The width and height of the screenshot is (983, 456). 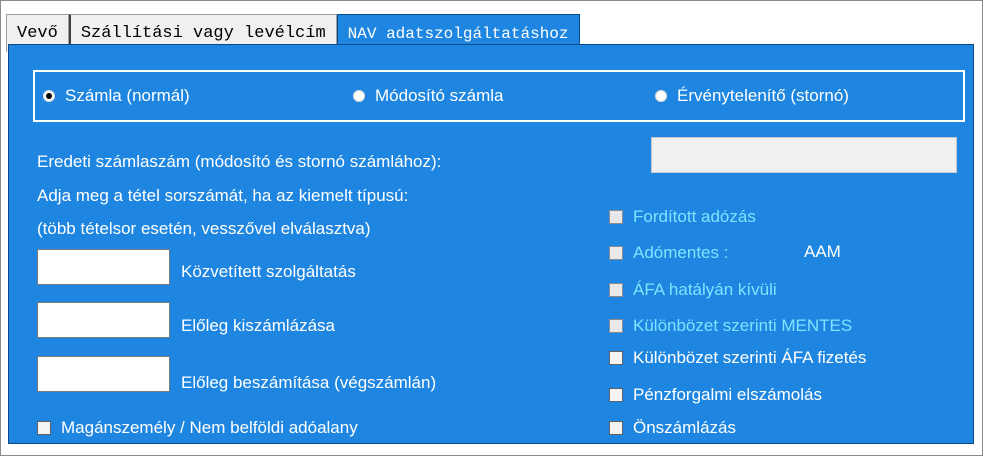 I want to click on radio-modifying-invoice: Módosító számla, so click(x=428, y=96).